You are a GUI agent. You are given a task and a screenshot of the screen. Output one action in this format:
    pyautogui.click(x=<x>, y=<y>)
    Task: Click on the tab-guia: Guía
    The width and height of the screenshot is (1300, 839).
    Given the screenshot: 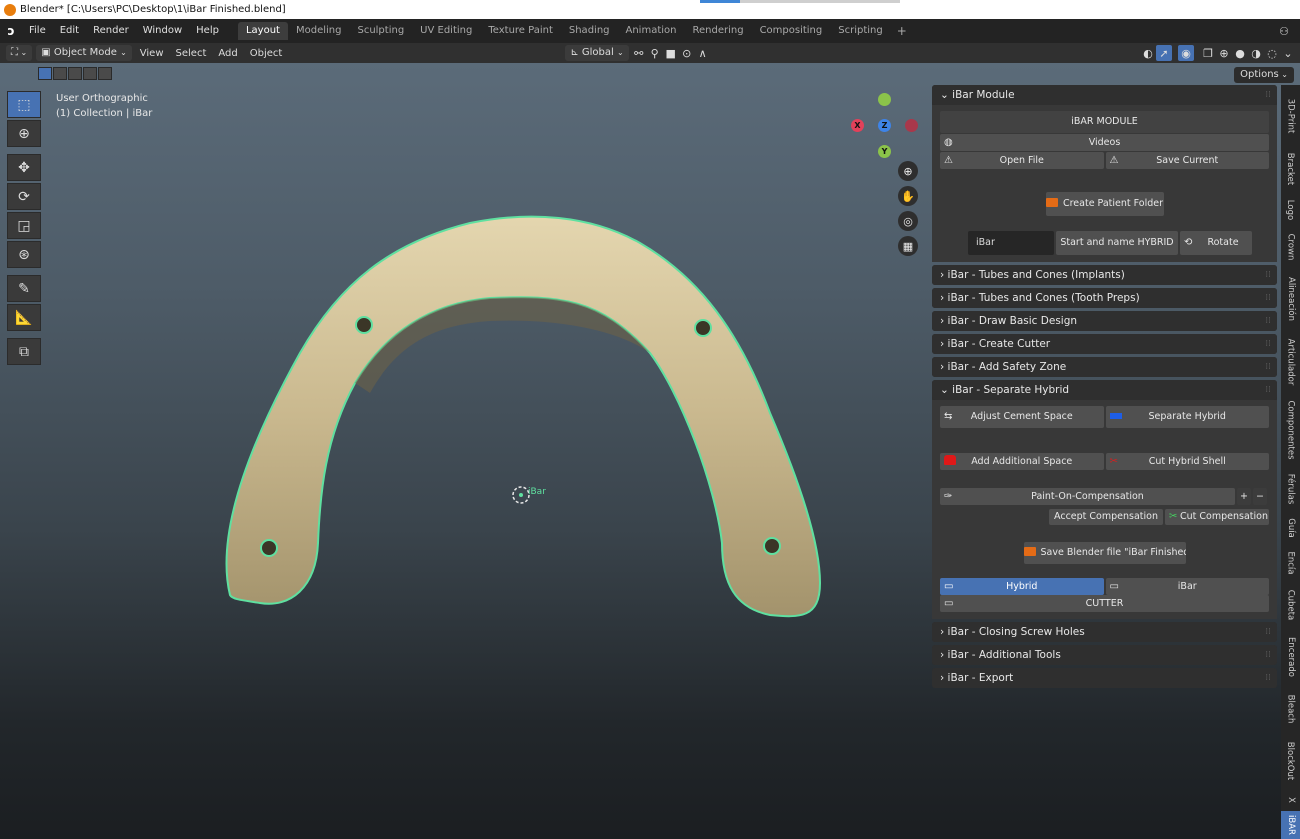 What is the action you would take?
    pyautogui.click(x=1290, y=528)
    